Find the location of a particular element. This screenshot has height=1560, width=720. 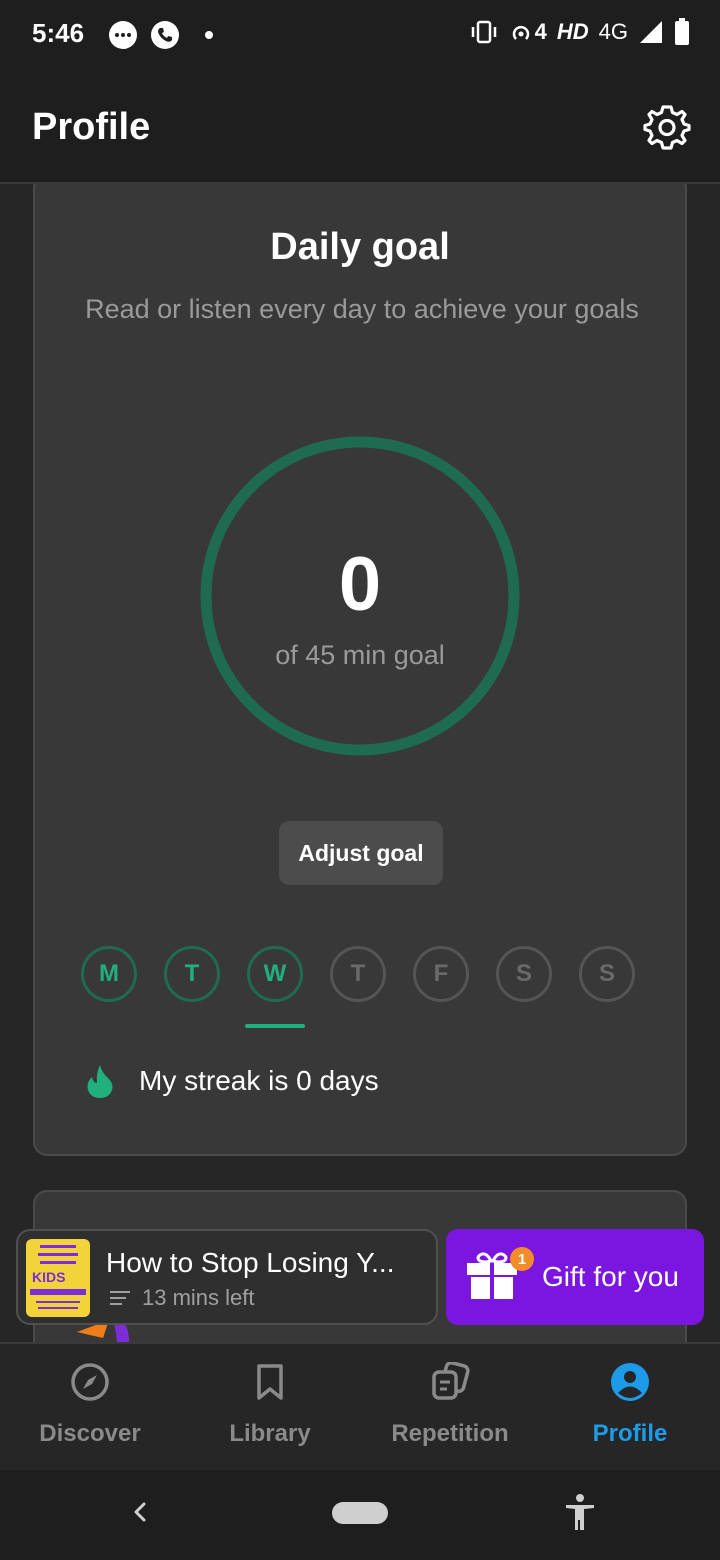

hotspot-count: 4 is located at coordinates (540, 31).